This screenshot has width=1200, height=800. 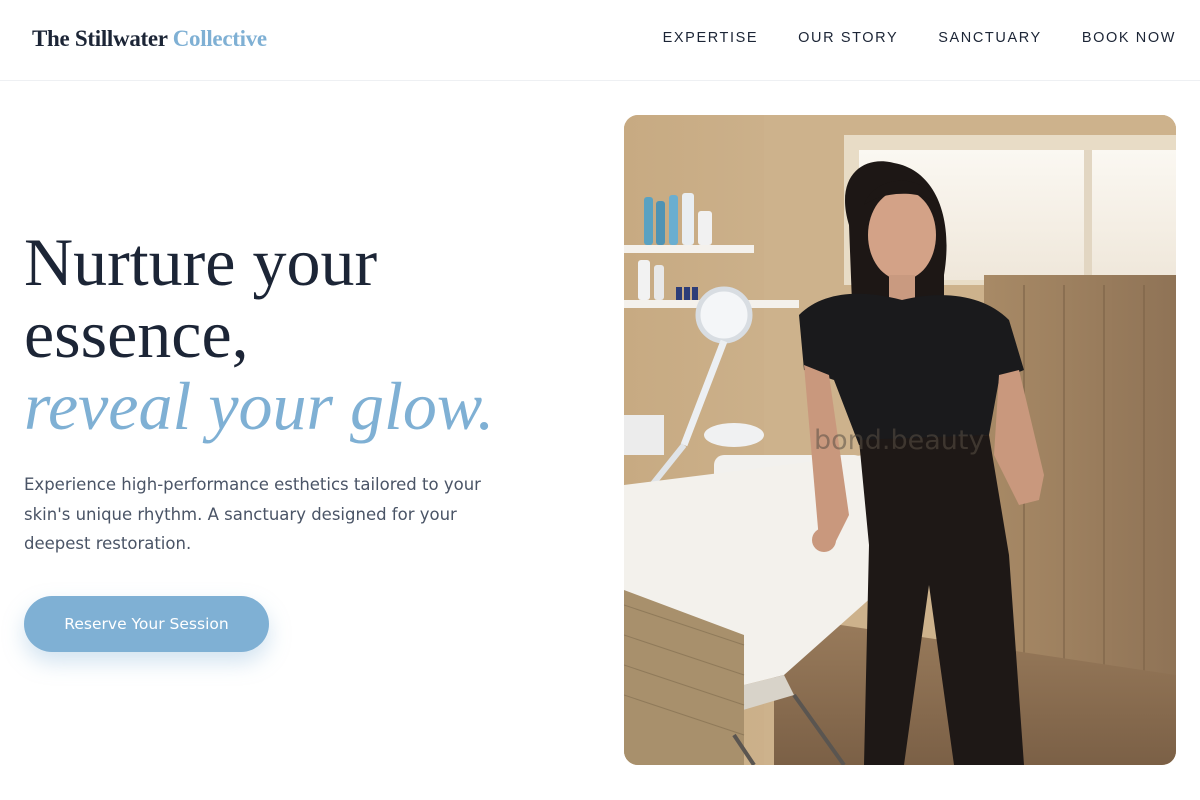 I want to click on headline-accent: reveal your glow., so click(x=259, y=406).